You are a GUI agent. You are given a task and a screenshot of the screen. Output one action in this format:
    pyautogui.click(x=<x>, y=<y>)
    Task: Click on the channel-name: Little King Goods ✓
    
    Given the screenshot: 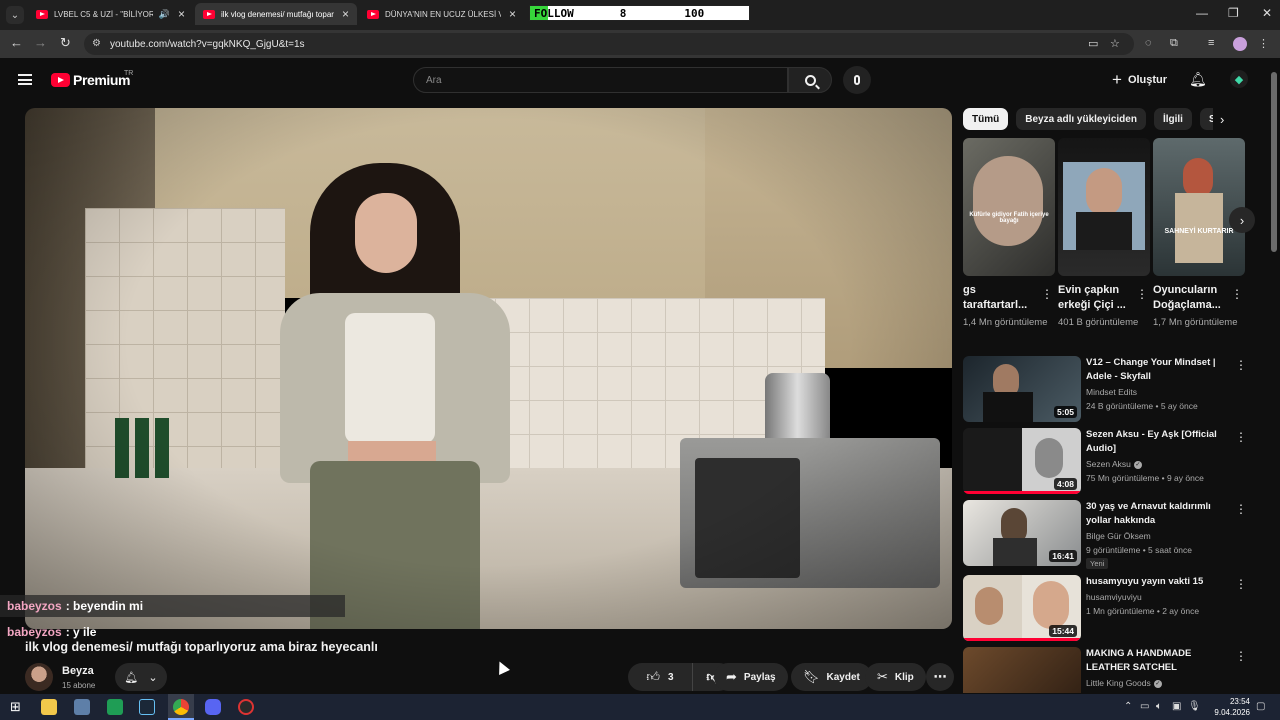 What is the action you would take?
    pyautogui.click(x=1124, y=683)
    